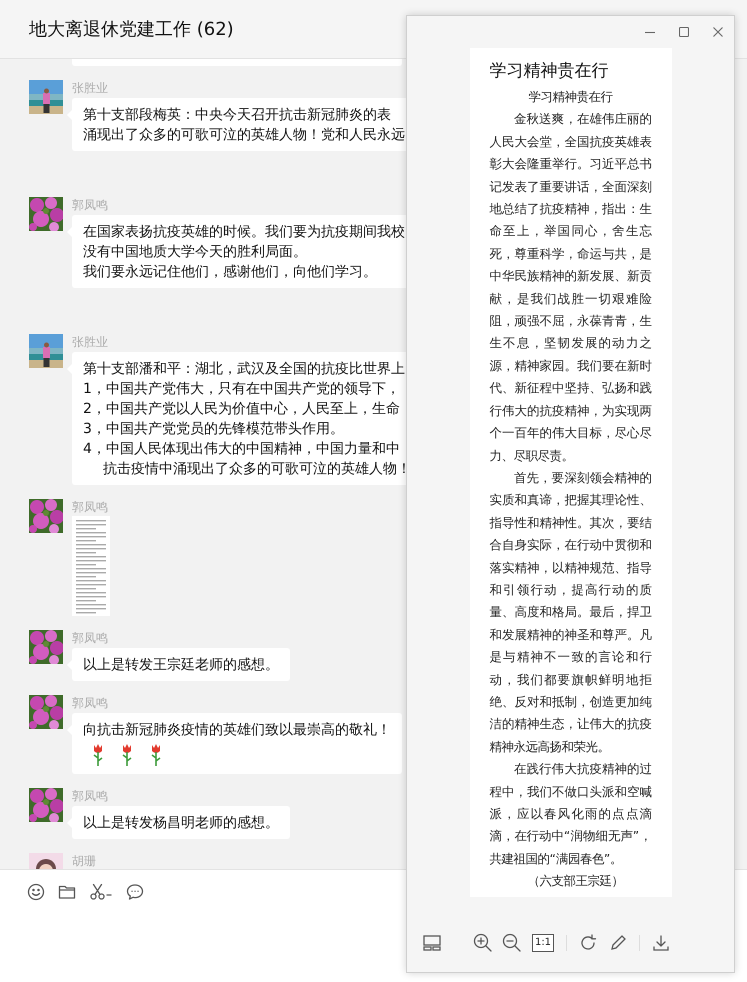 This screenshot has width=747, height=982. I want to click on message-text: 第十支部潘和平：湖北，武汉及全国的抗疫比世界上, so click(244, 369).